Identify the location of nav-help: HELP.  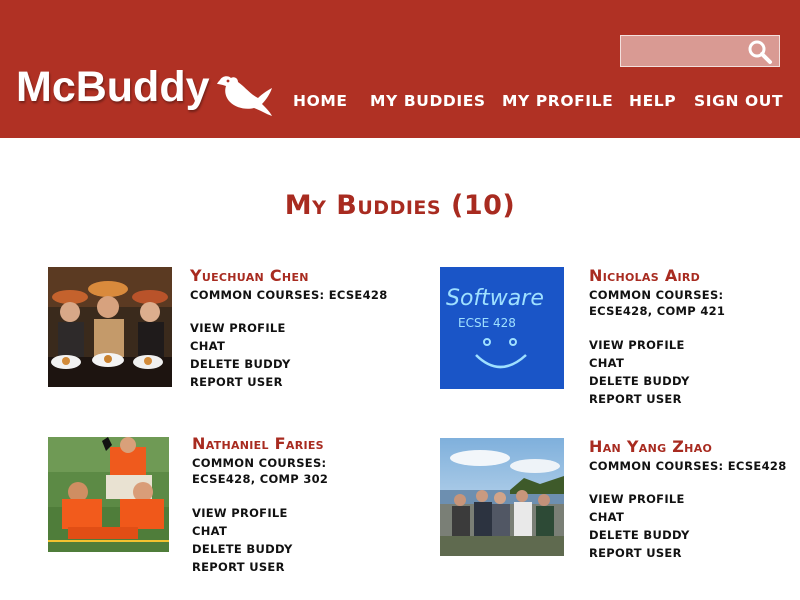
(652, 102).